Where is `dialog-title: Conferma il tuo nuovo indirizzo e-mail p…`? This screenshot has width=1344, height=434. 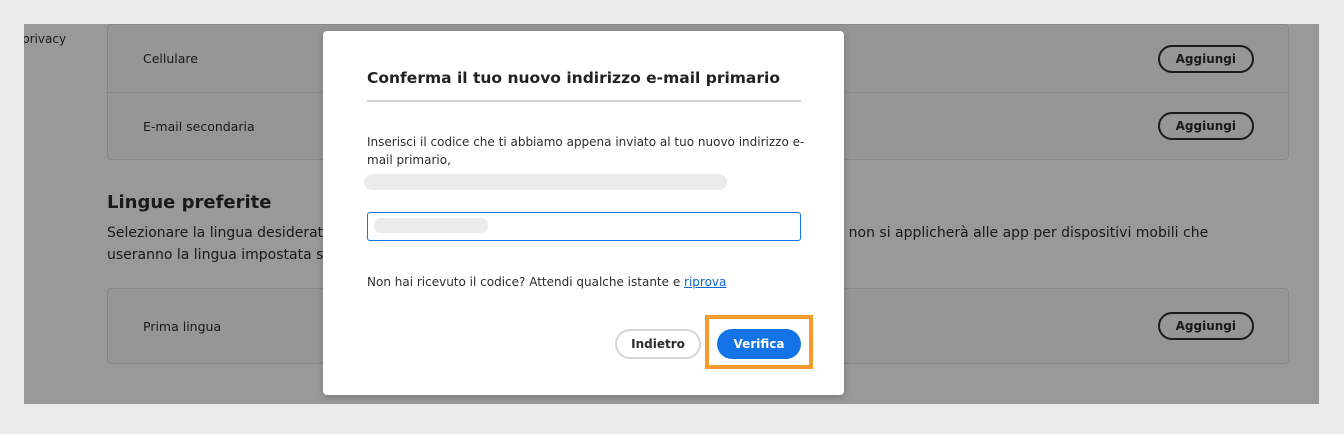 dialog-title: Conferma il tuo nuovo indirizzo e-mail p… is located at coordinates (573, 78).